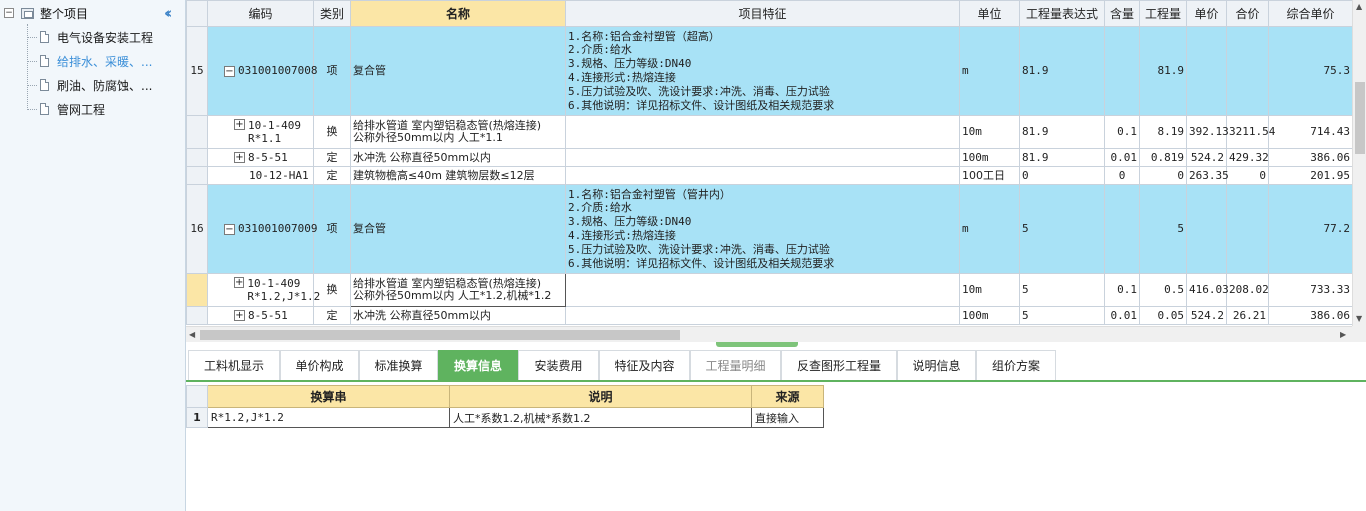 The image size is (1366, 511). Describe the element at coordinates (260, 13) in the screenshot. I see `code-header: 编码` at that location.